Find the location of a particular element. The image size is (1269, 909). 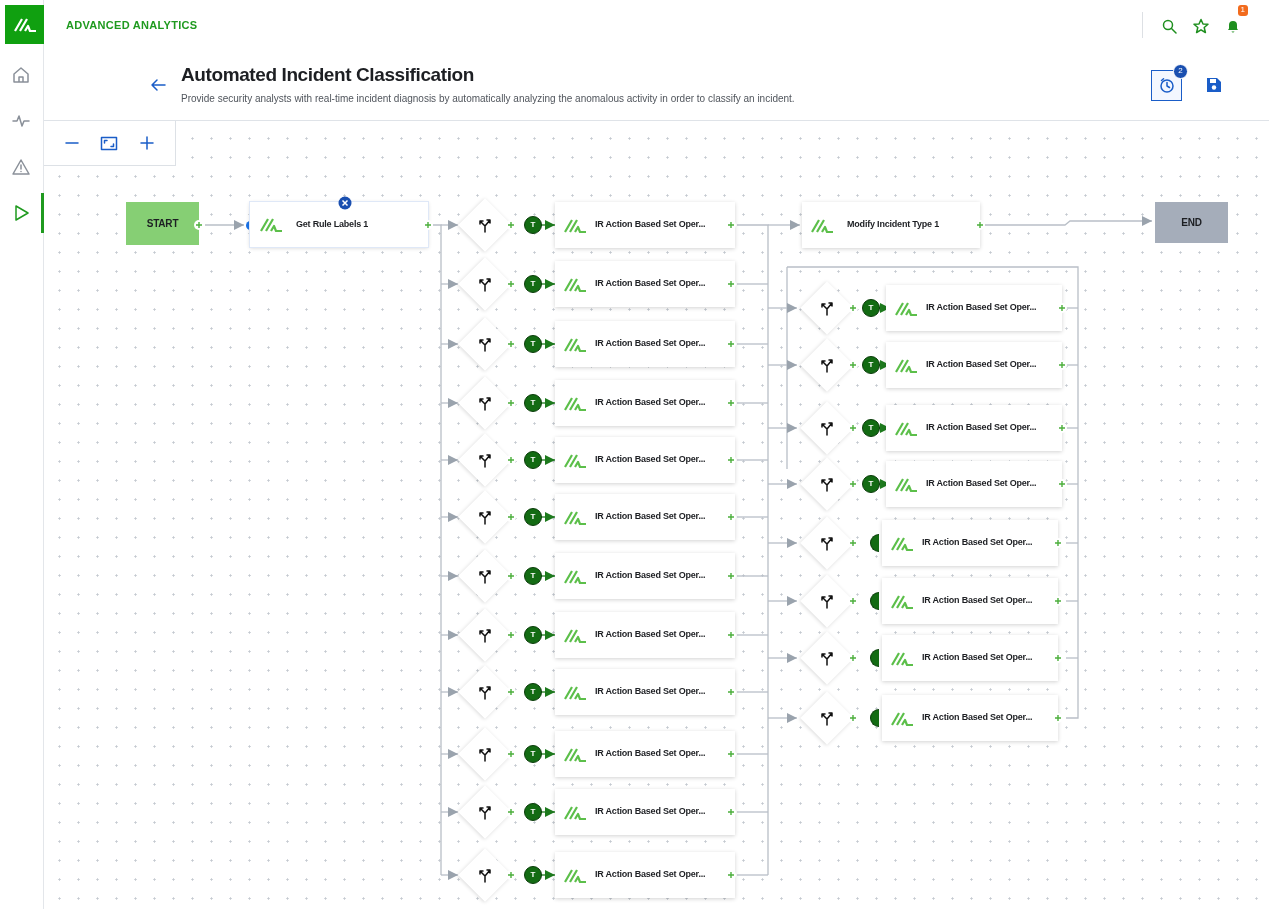

task-node: Modify Incident Type 1 is located at coordinates (891, 225).